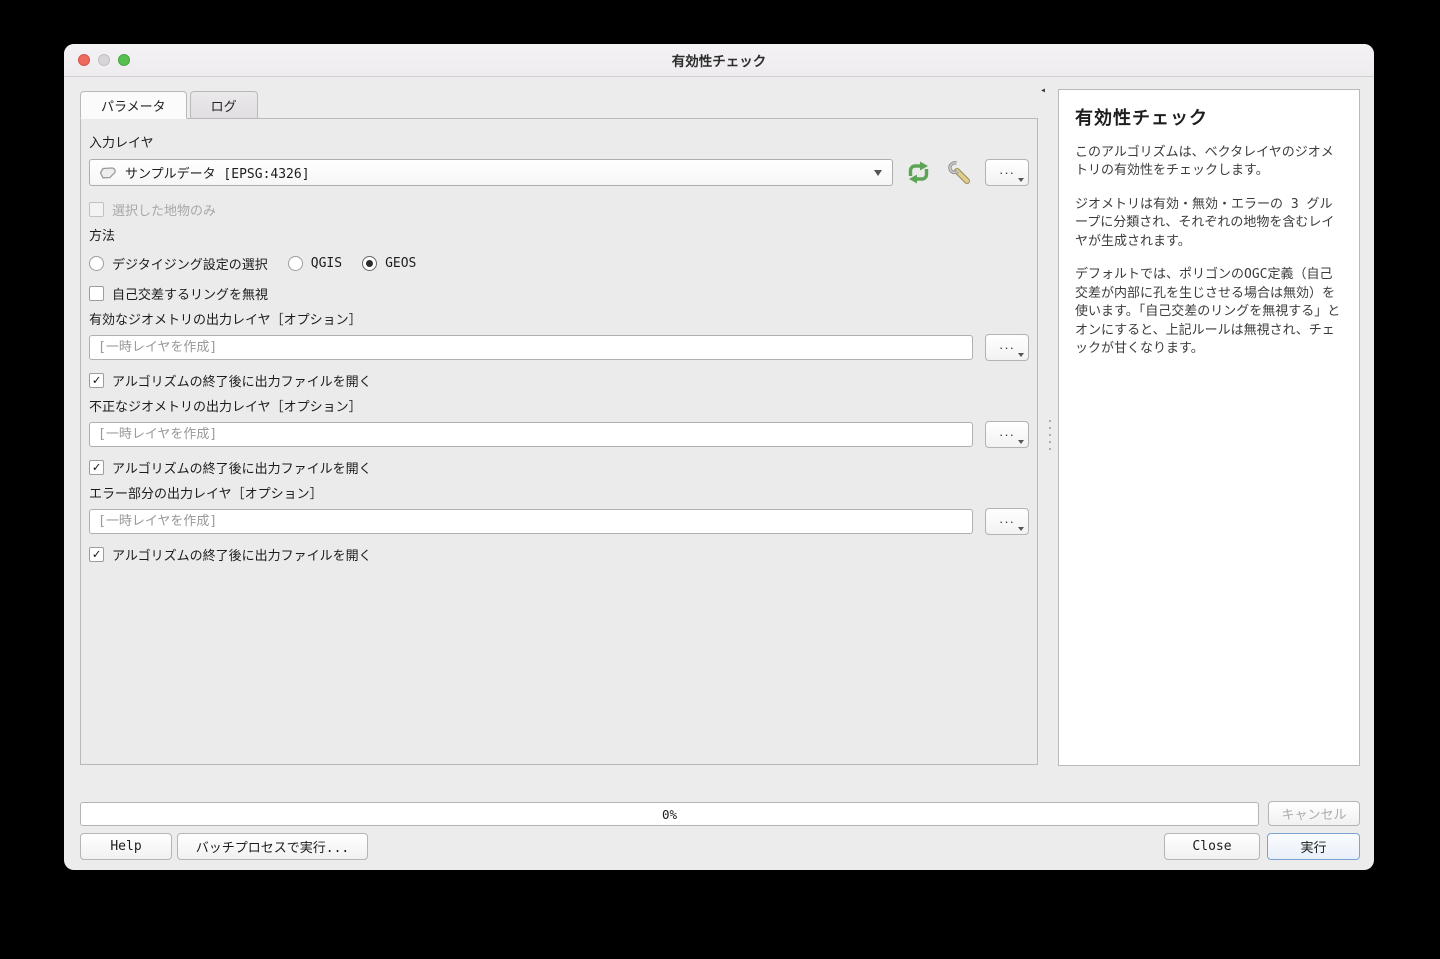  What do you see at coordinates (190, 265) in the screenshot?
I see `radio-digitizing-label: デジタイジング設定の選択` at bounding box center [190, 265].